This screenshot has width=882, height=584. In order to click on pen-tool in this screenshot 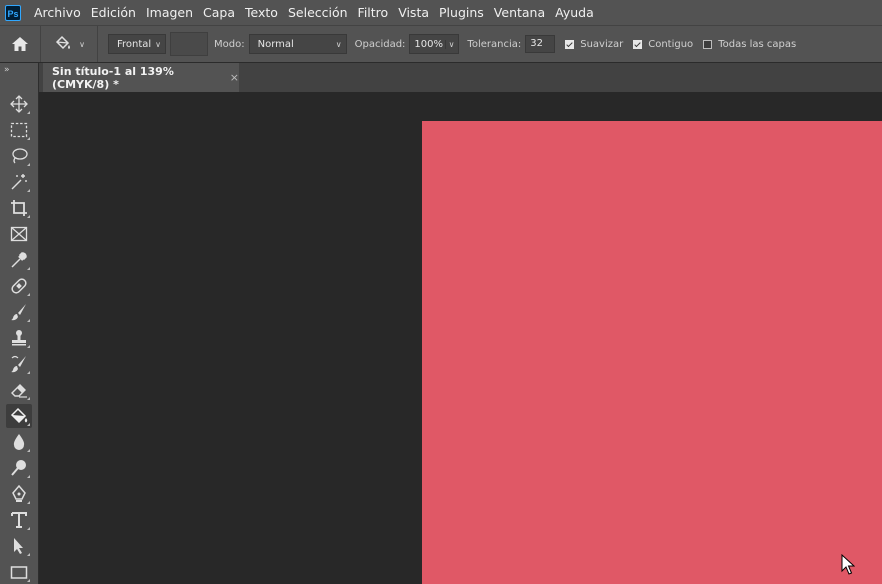, I will do `click(19, 494)`.